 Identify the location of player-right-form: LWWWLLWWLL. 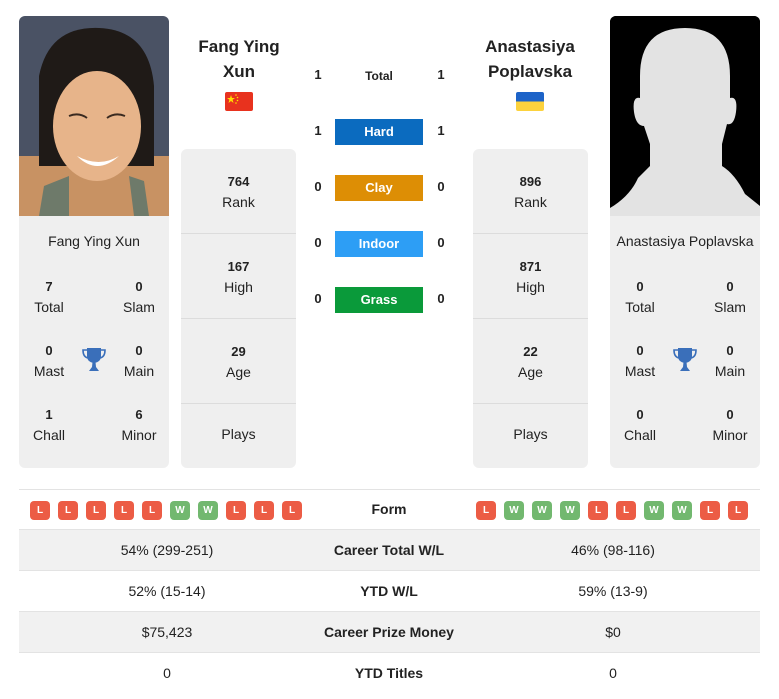
(612, 510).